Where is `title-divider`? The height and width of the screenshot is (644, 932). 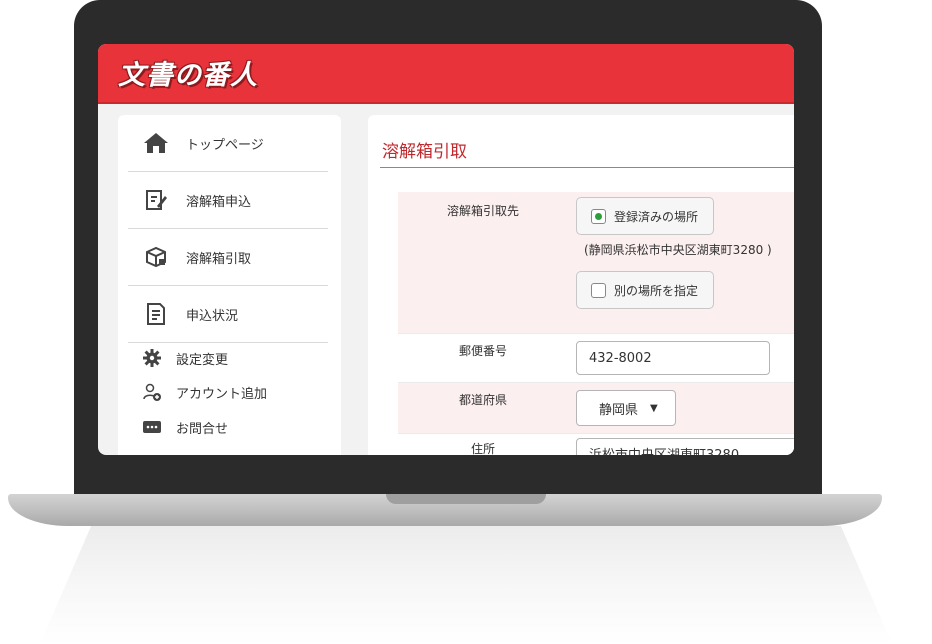 title-divider is located at coordinates (587, 167).